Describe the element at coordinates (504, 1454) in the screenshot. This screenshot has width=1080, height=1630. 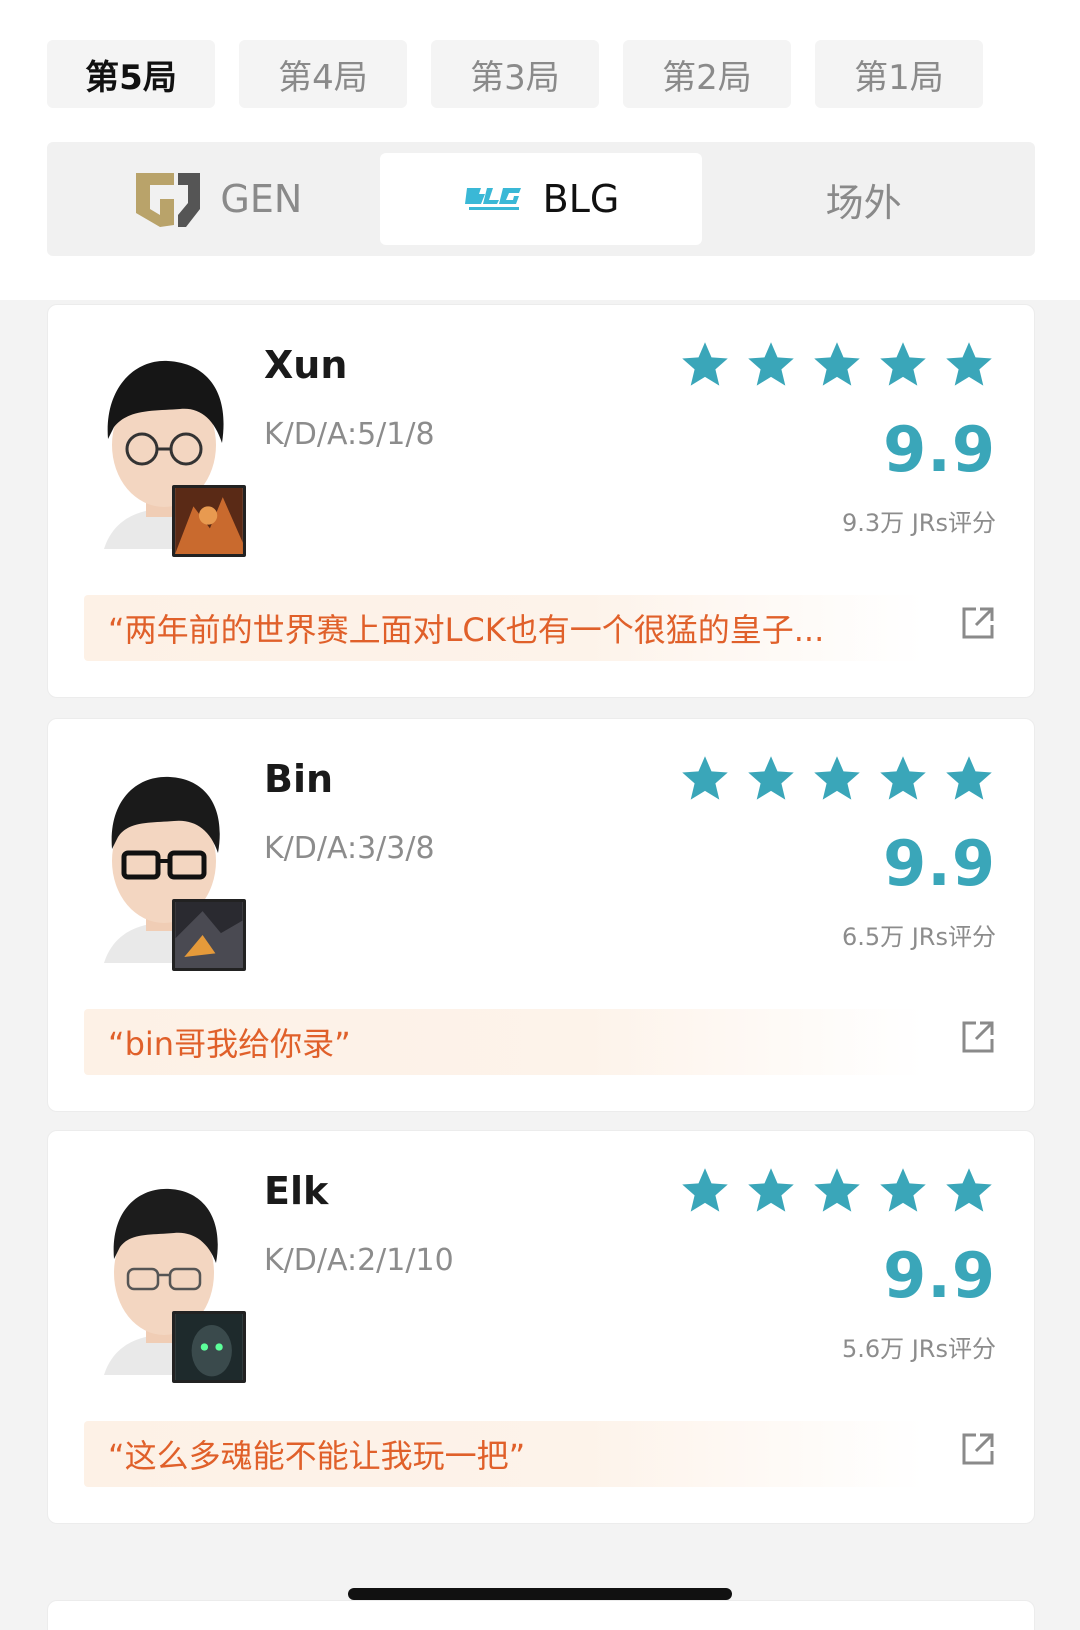
I see `top-comment: “这么多魂能不能让我玩一把”` at that location.